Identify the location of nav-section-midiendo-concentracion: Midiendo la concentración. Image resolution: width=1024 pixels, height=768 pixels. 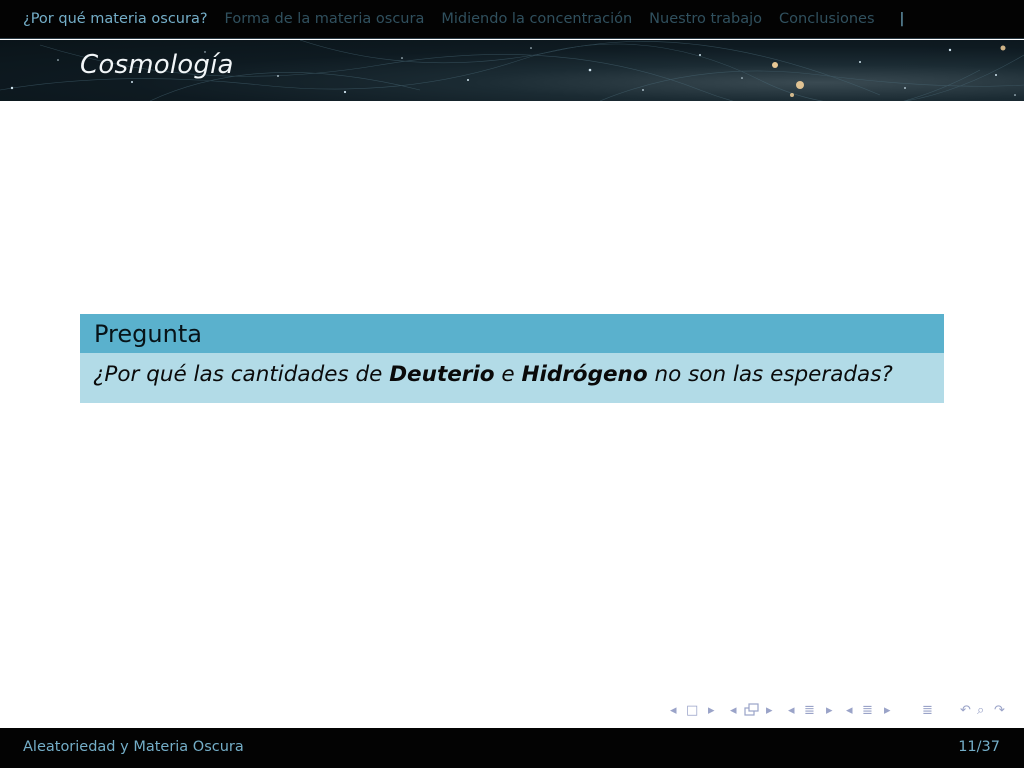
(536, 19).